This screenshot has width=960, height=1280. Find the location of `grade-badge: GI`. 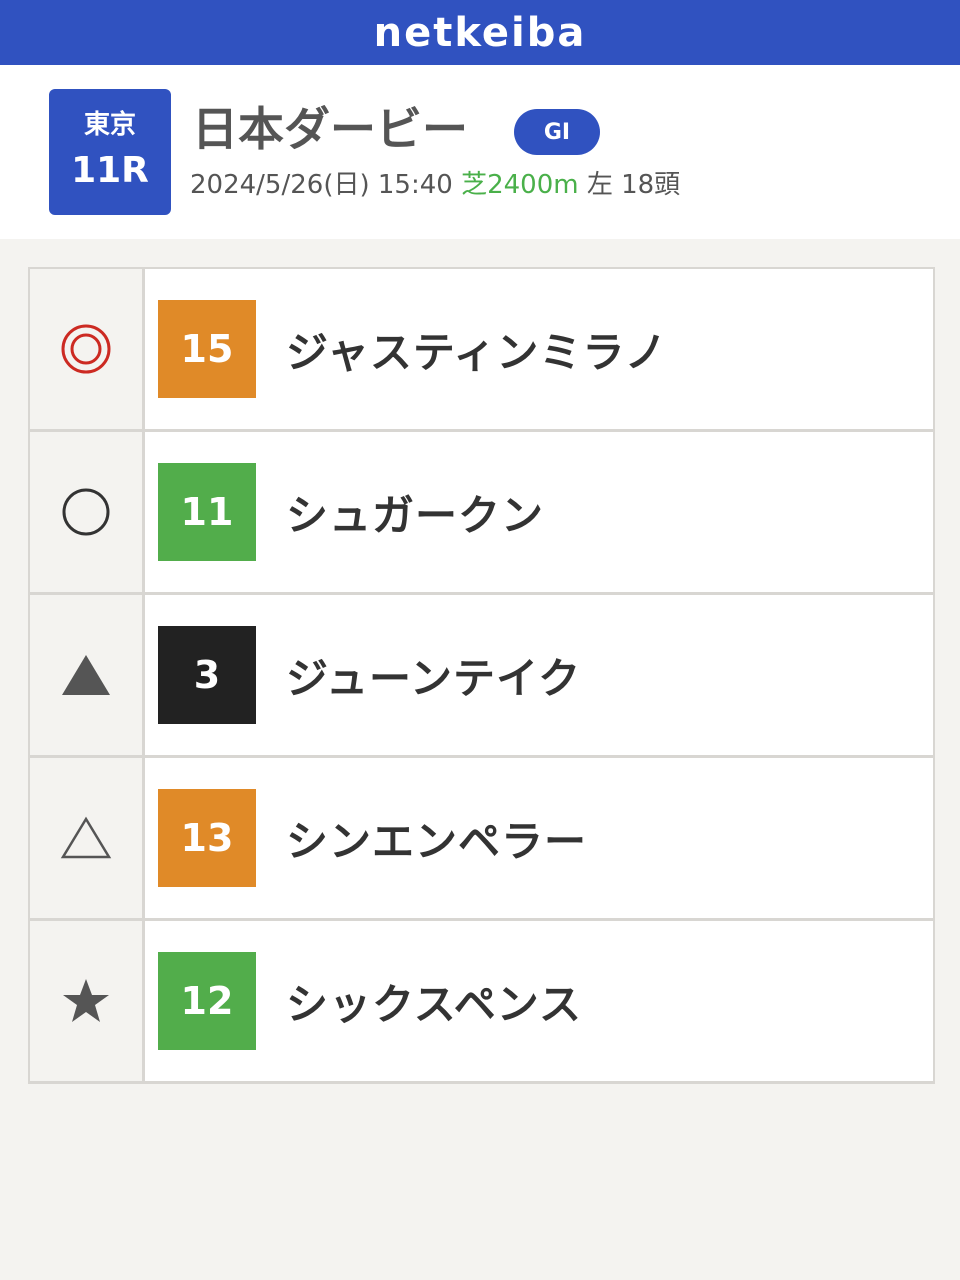

grade-badge: GI is located at coordinates (557, 132).